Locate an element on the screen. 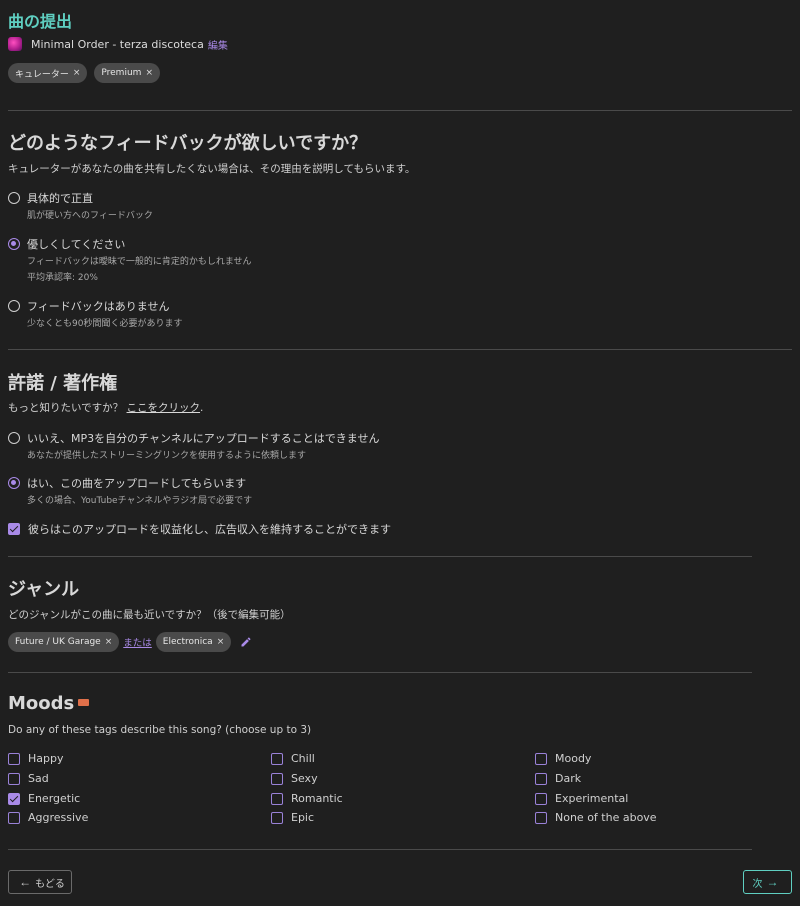 This screenshot has width=800, height=906. mood-item: Moody is located at coordinates (563, 758).